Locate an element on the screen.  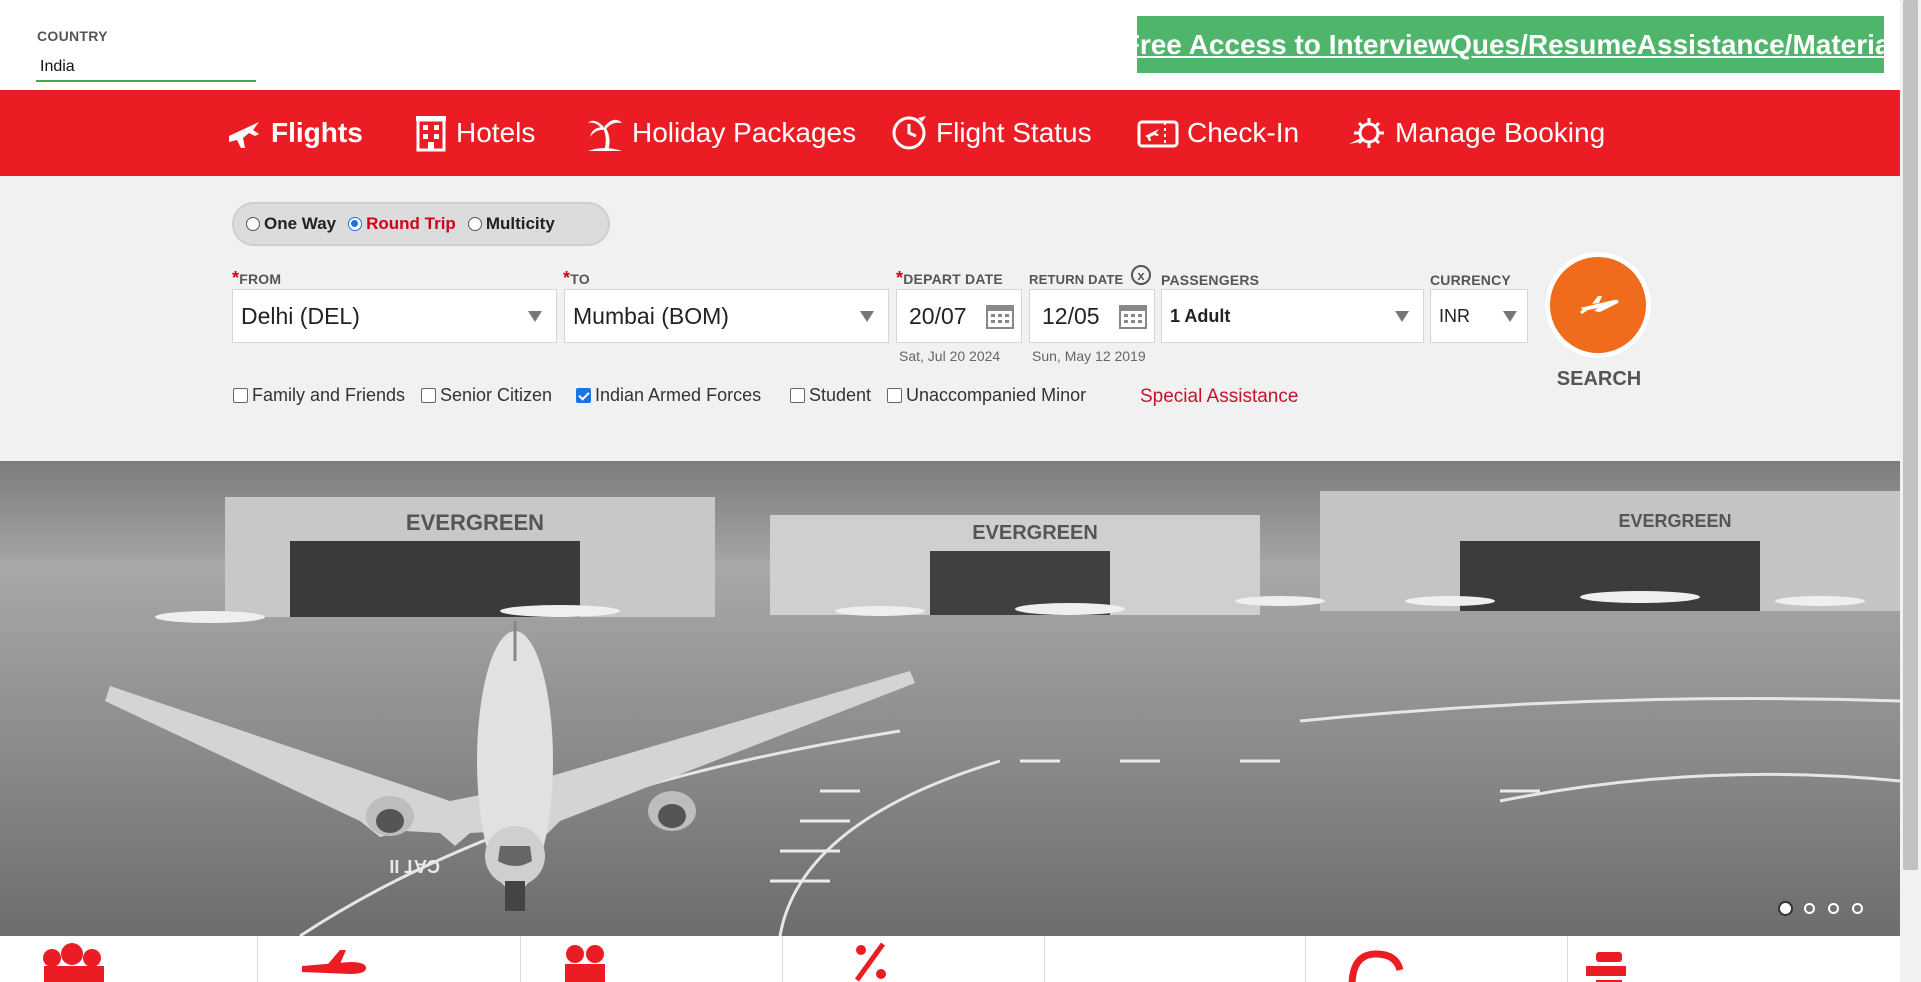
nav-label-check-in: Check-In is located at coordinates (1243, 132).